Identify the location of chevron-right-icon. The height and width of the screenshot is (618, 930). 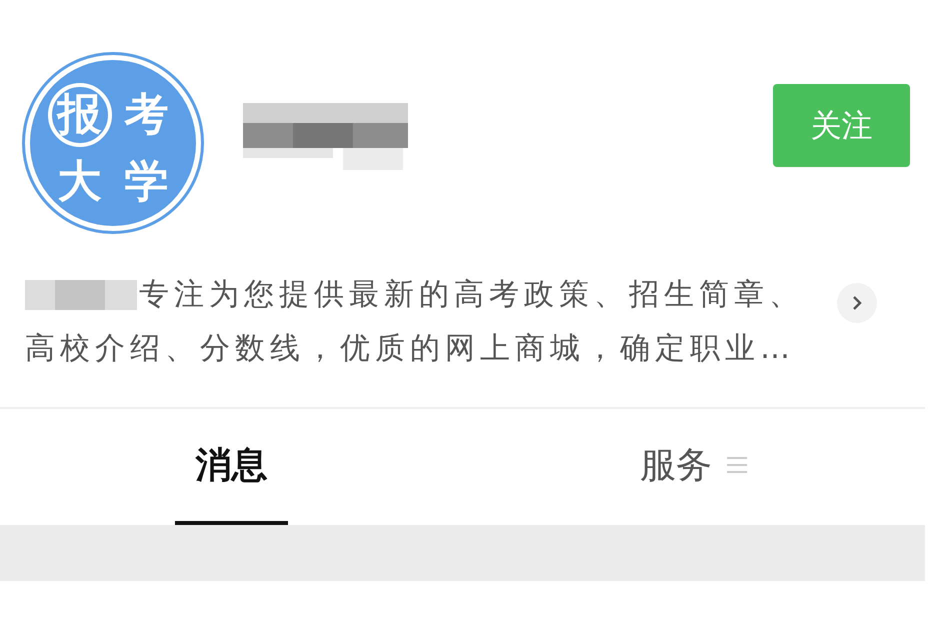
(857, 303).